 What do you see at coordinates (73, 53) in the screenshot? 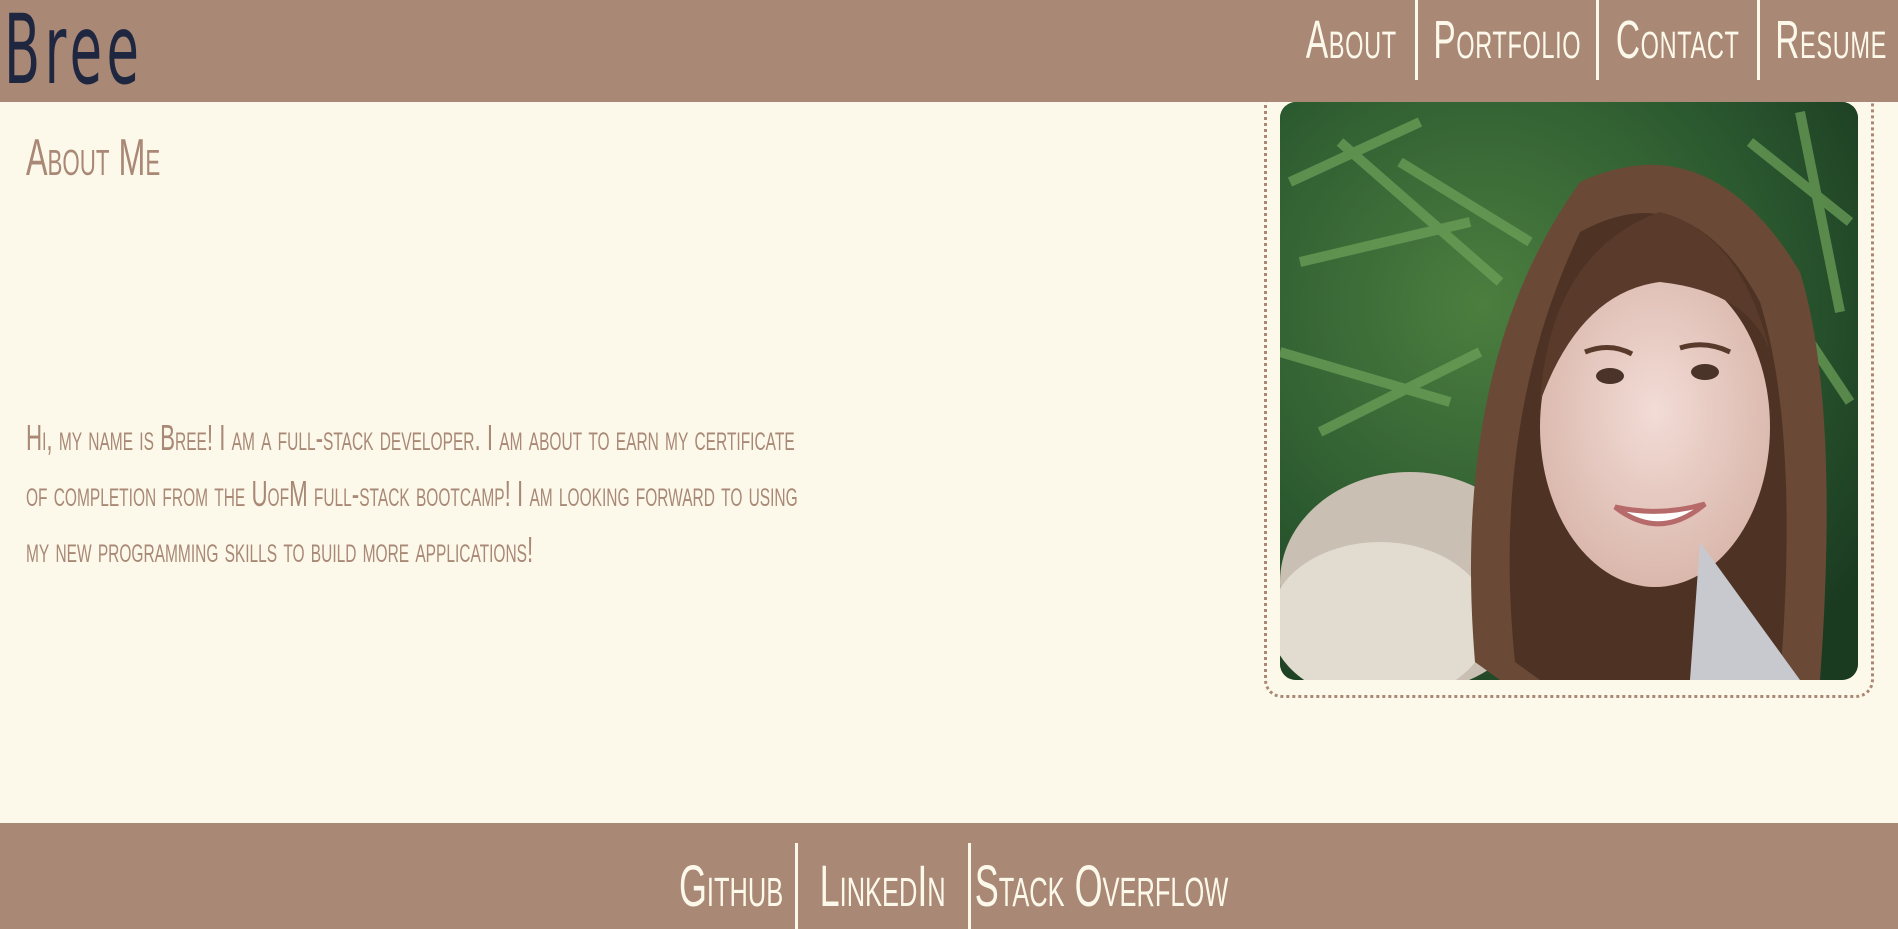
I see `brand-logo: Bree` at bounding box center [73, 53].